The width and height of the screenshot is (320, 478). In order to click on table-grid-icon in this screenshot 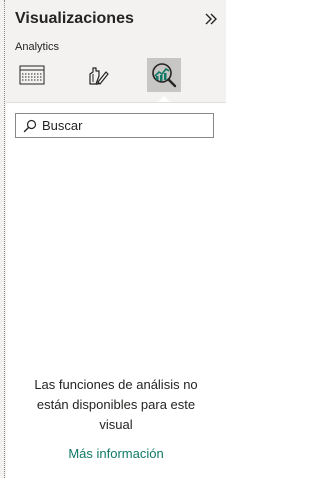, I will do `click(32, 75)`.